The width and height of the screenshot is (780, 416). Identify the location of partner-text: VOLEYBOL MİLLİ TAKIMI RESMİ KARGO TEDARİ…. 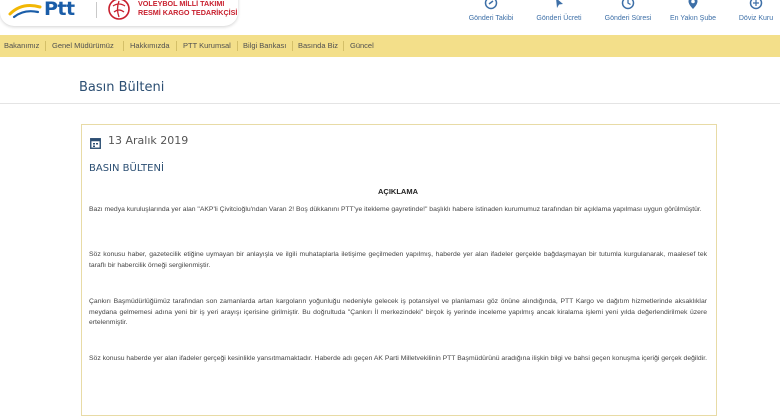
(187, 8).